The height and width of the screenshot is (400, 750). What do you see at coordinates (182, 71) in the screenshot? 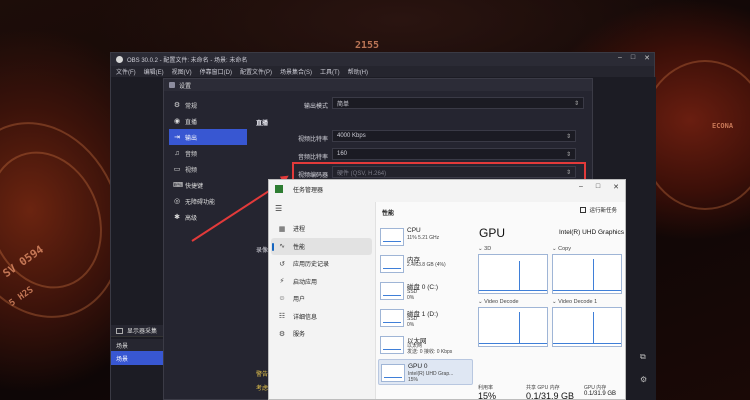
I see `menu-view: 视图(V)` at bounding box center [182, 71].